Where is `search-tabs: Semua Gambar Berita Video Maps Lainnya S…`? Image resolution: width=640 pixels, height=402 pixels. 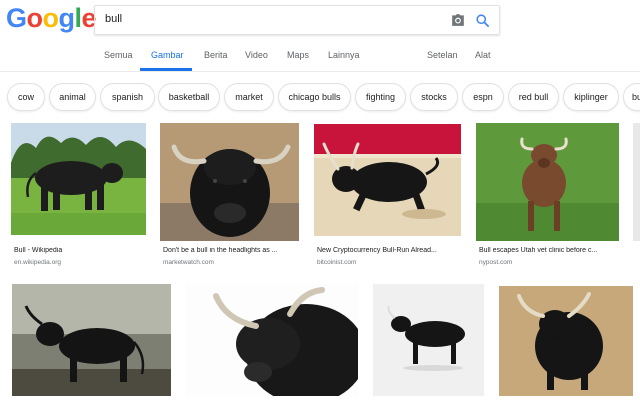
search-tabs: Semua Gambar Berita Video Maps Lainnya S… is located at coordinates (320, 61).